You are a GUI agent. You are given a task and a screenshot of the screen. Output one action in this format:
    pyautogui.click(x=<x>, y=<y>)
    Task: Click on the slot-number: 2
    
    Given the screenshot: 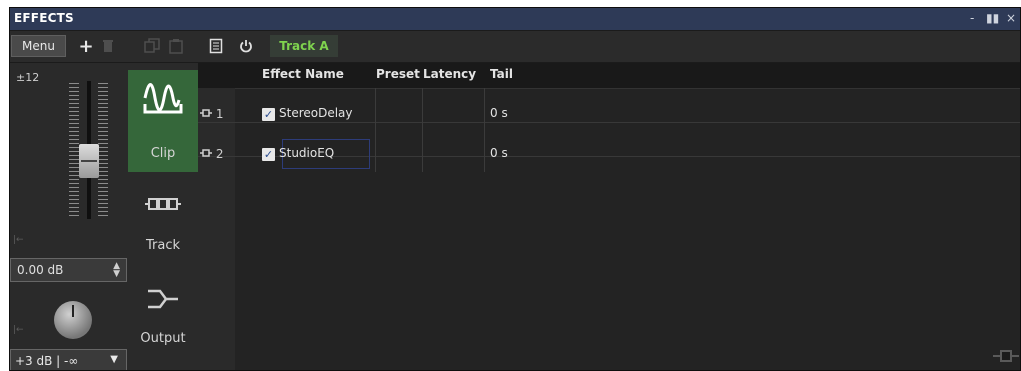 What is the action you would take?
    pyautogui.click(x=211, y=154)
    